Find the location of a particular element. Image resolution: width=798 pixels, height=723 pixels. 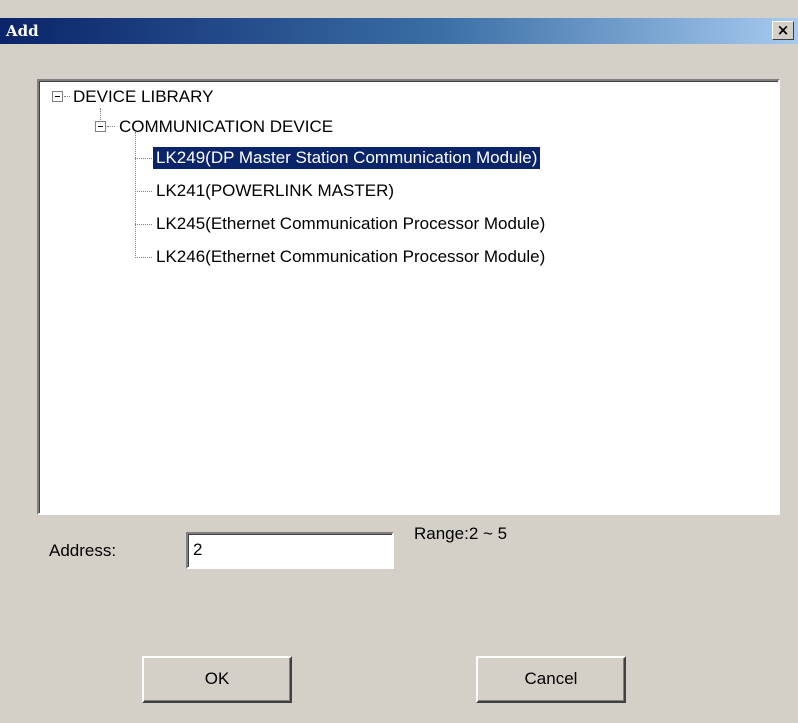

close-icon: × is located at coordinates (783, 30).